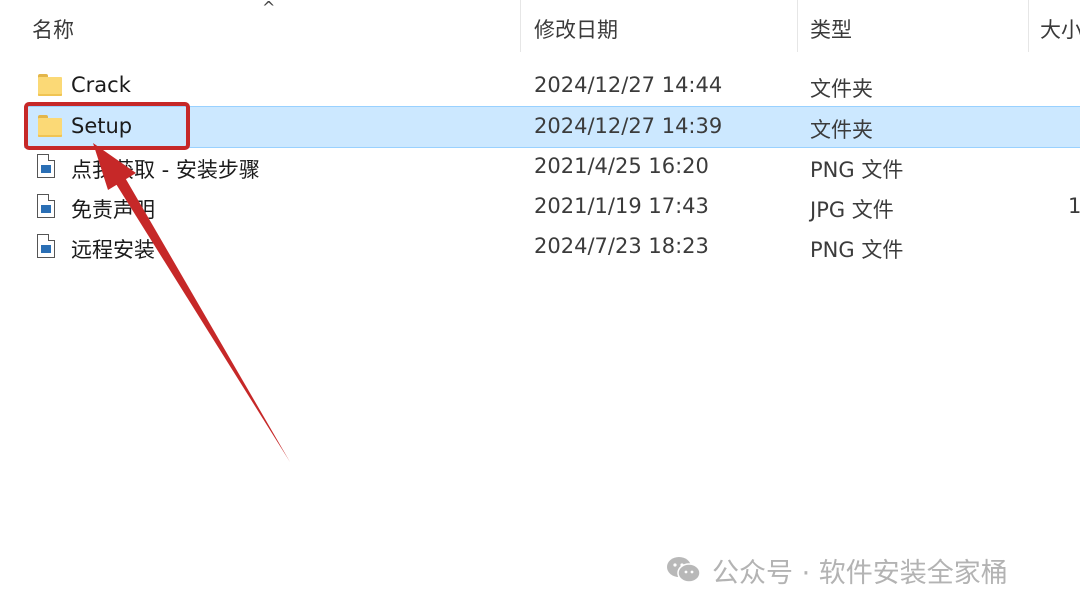  Describe the element at coordinates (621, 206) in the screenshot. I see `file-date: 2021/1/19 17:43` at that location.